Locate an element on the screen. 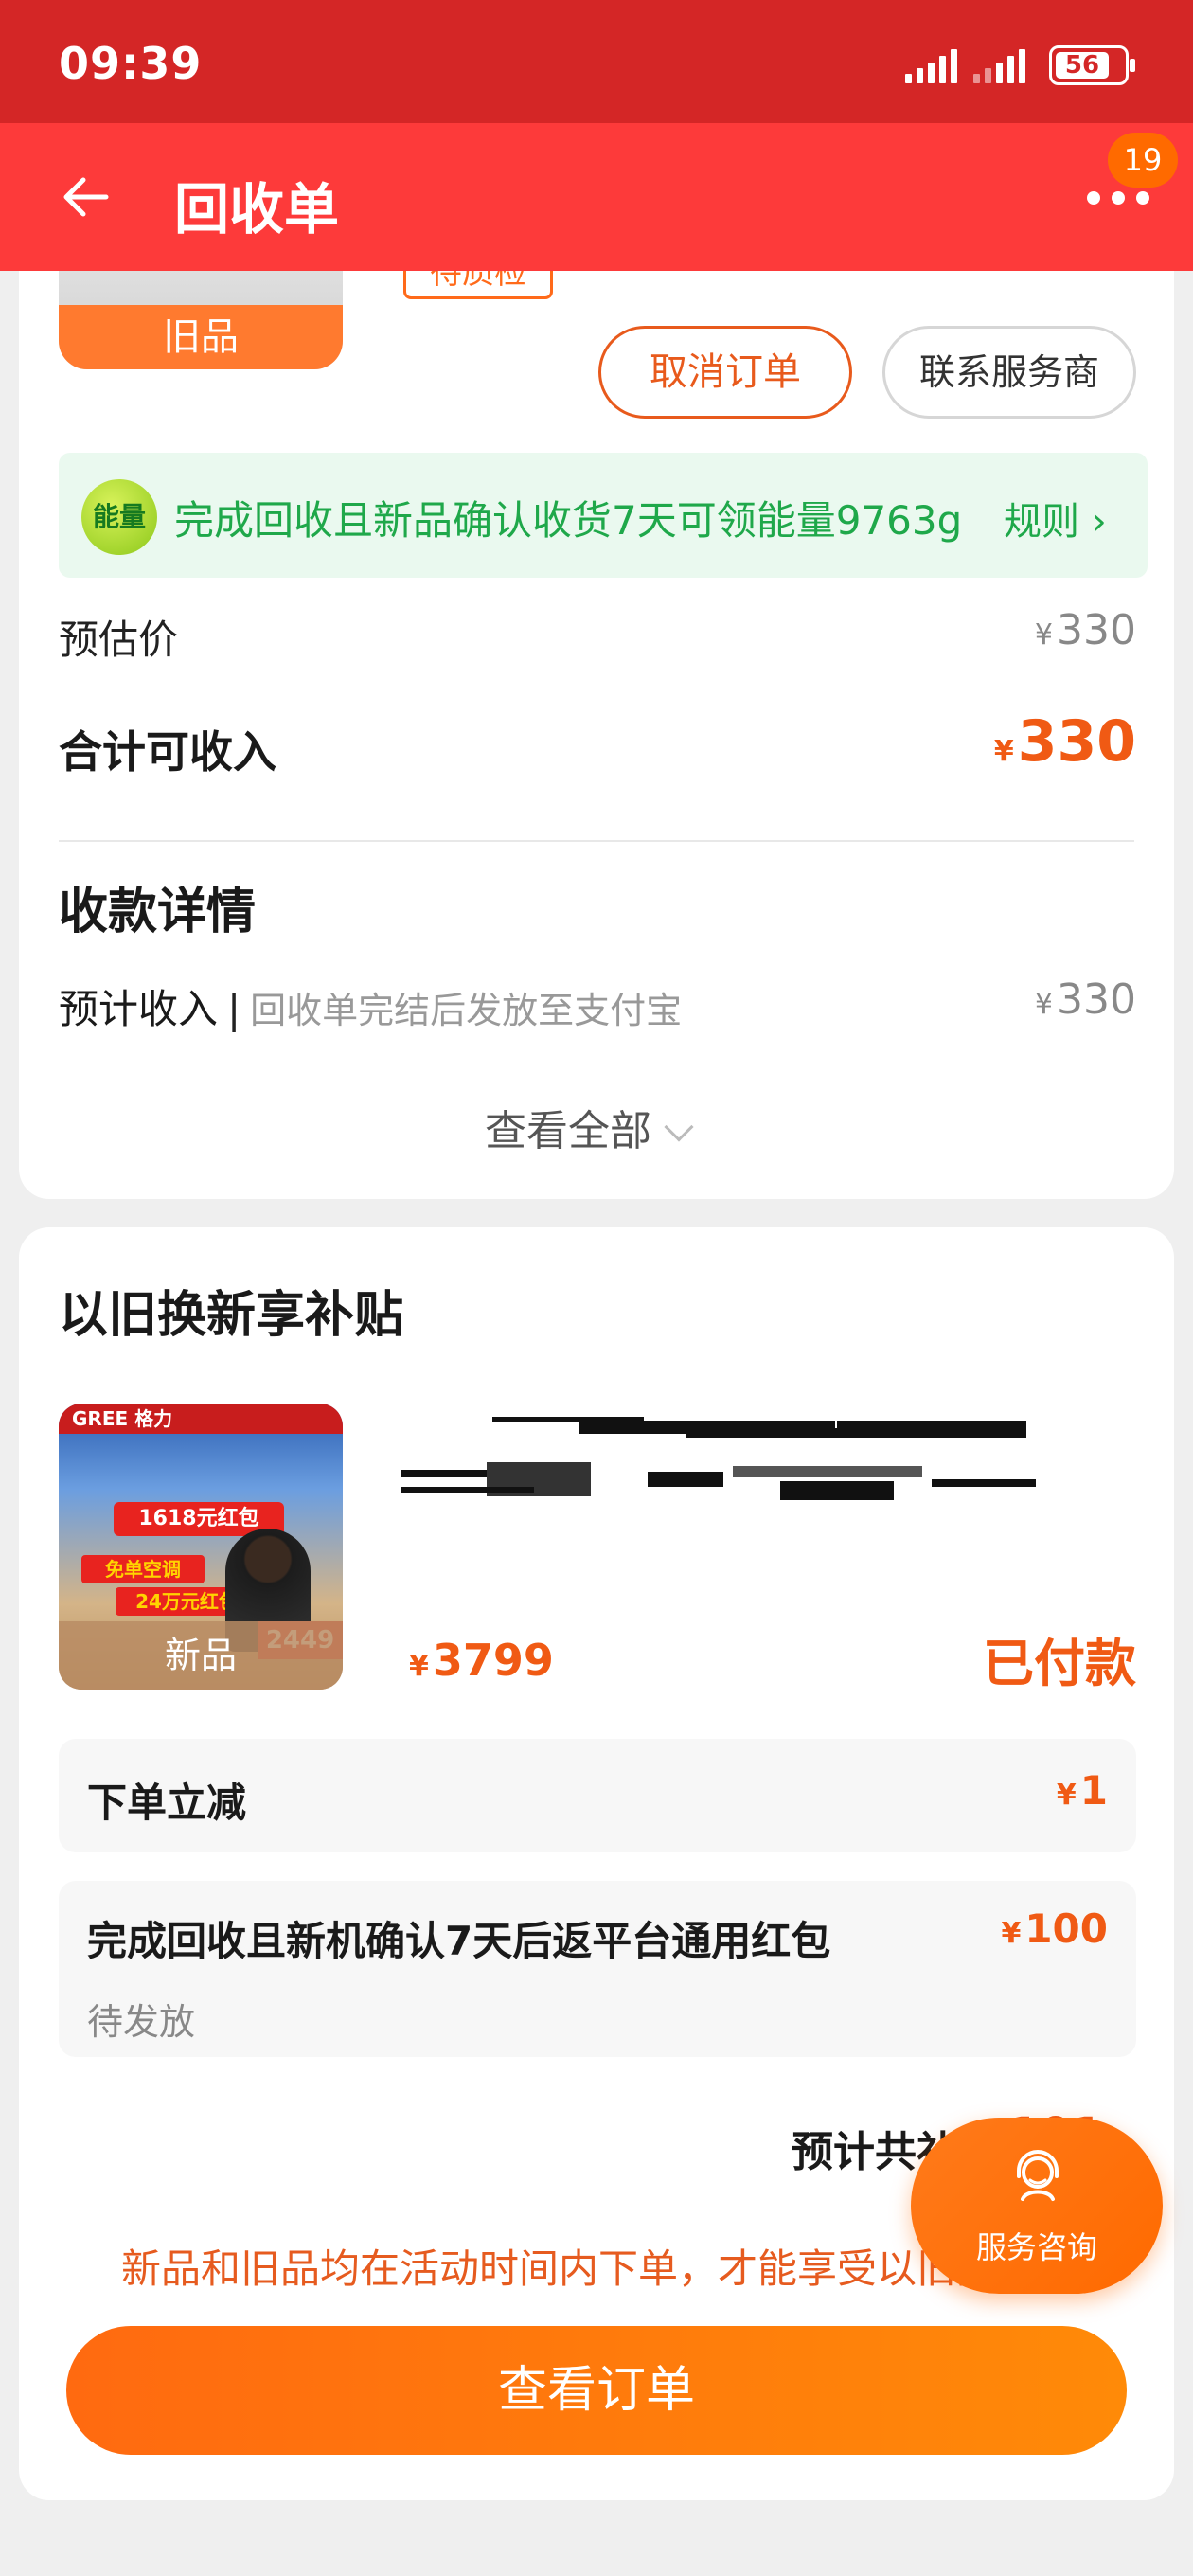 Image resolution: width=1193 pixels, height=2576 pixels. thumb-brand: GREE 格力 is located at coordinates (201, 1419).